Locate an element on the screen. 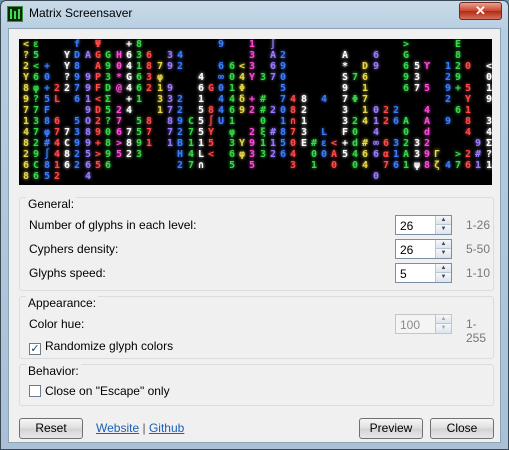  matrix-app-icon is located at coordinates (15, 14).